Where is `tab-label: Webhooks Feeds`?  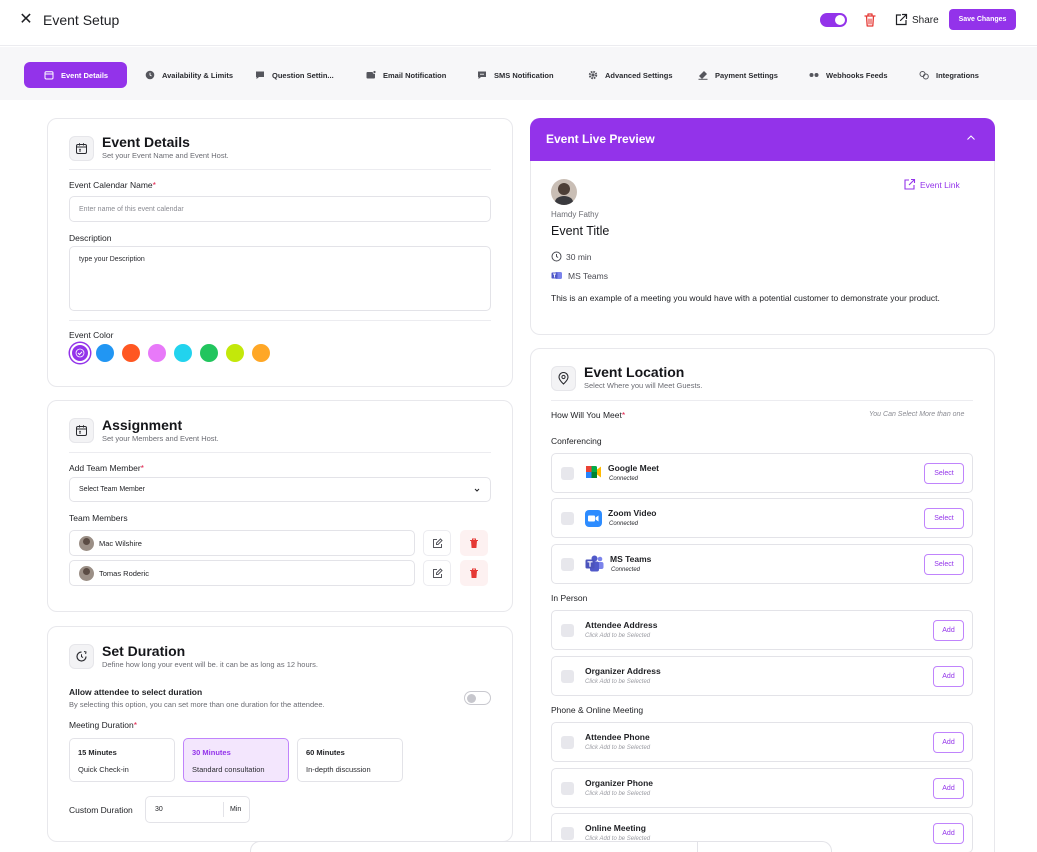 tab-label: Webhooks Feeds is located at coordinates (857, 75).